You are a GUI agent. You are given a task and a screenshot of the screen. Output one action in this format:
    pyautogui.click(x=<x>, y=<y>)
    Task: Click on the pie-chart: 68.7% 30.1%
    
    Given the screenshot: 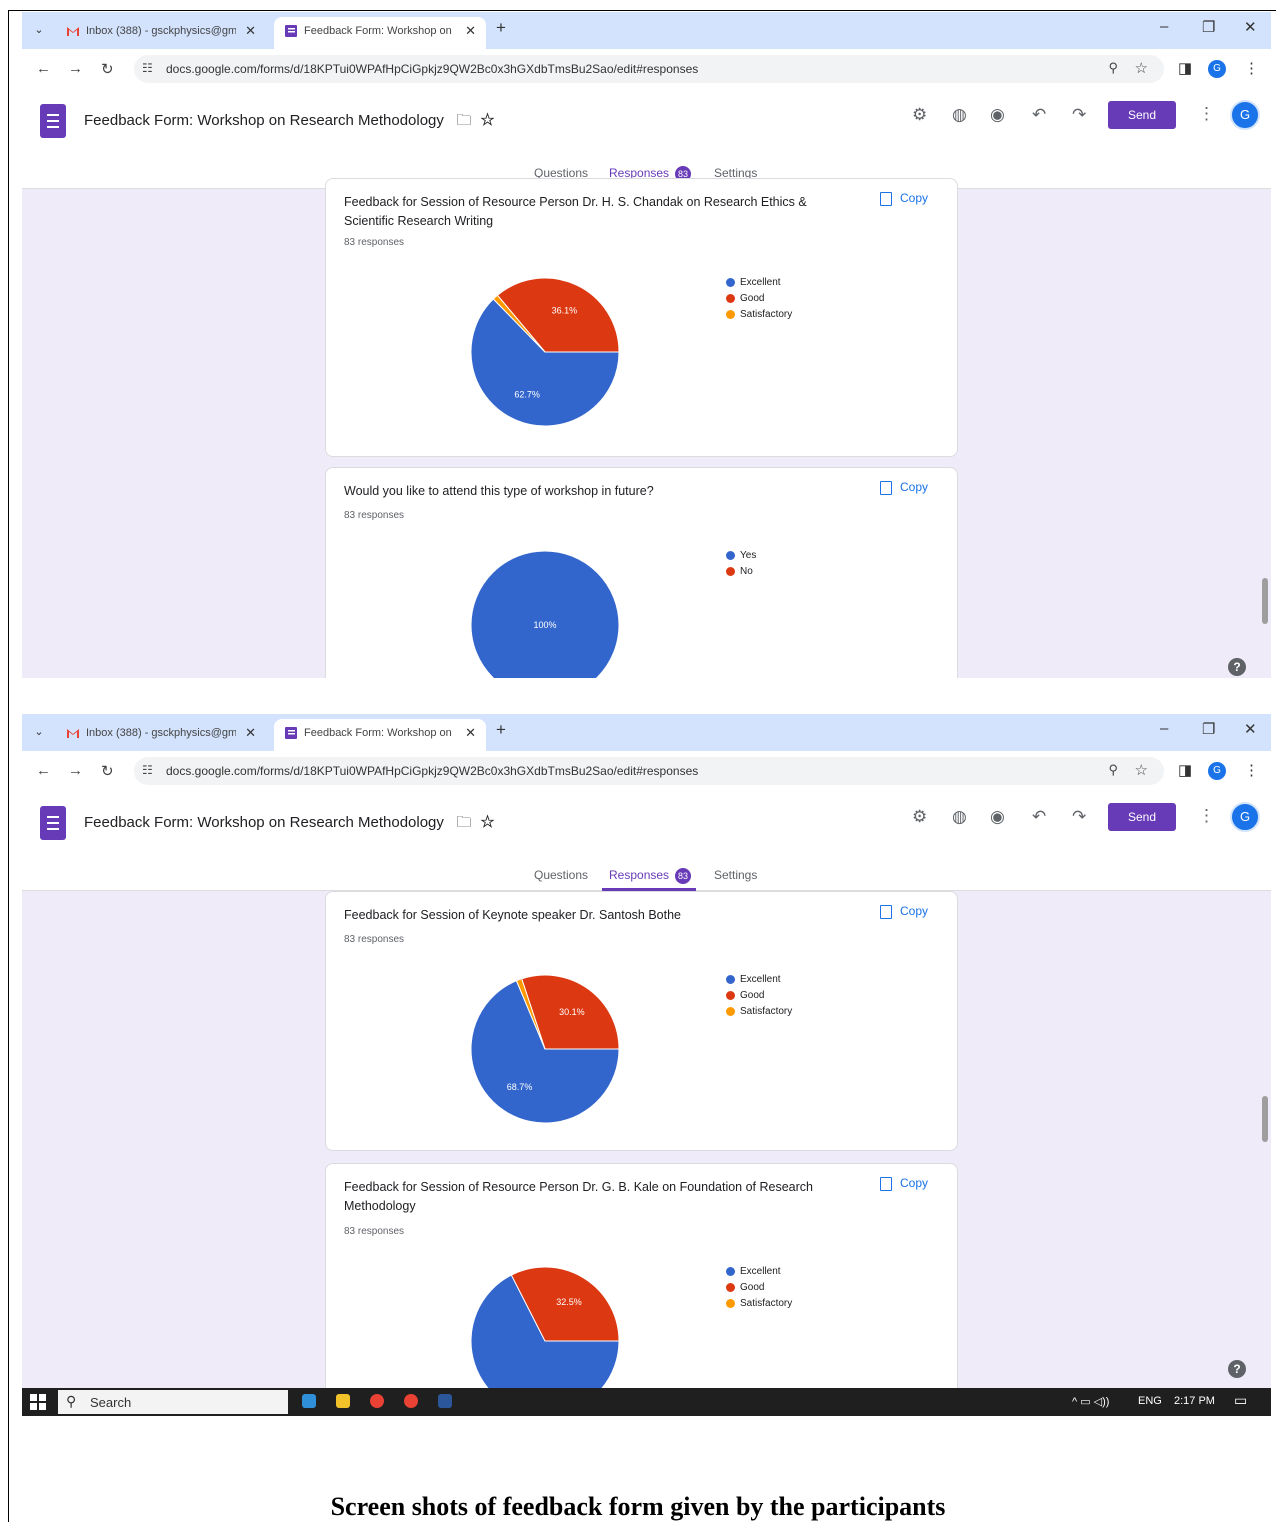 What is the action you would take?
    pyautogui.click(x=545, y=1049)
    